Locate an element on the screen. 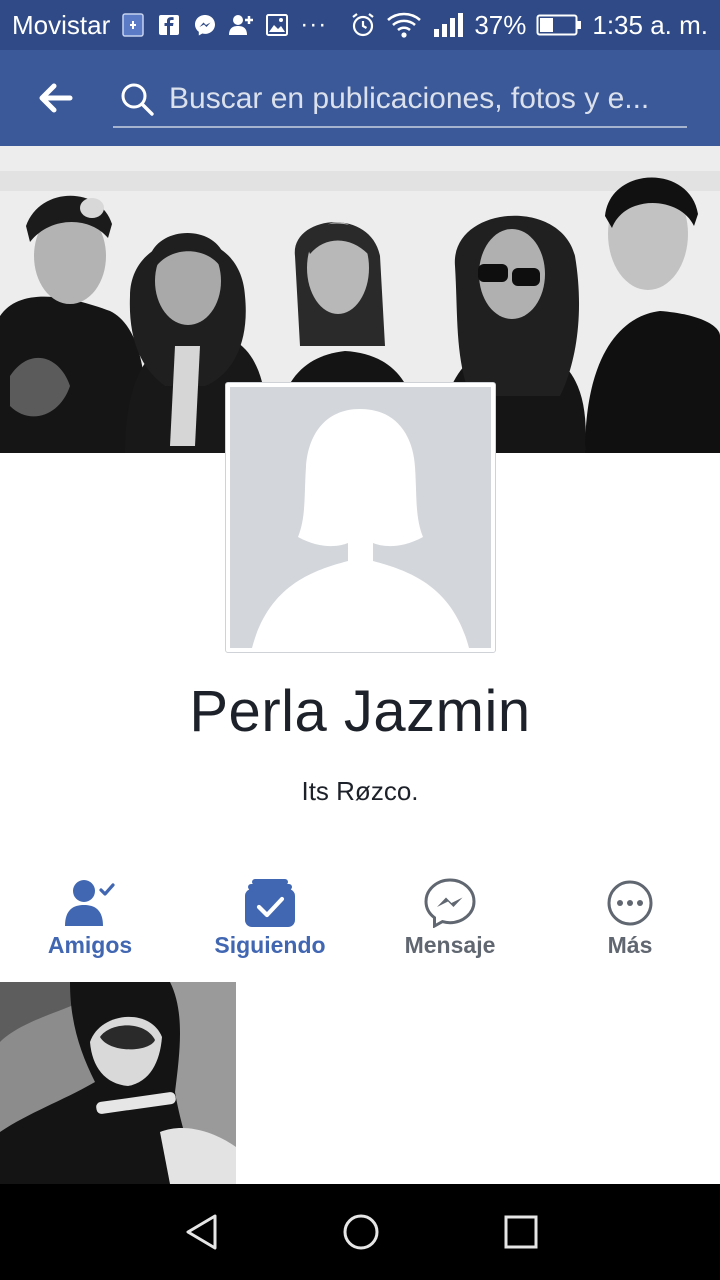 The width and height of the screenshot is (720, 1280). status-bar: Movistar ··· 37% 1:35 a. m. is located at coordinates (360, 25).